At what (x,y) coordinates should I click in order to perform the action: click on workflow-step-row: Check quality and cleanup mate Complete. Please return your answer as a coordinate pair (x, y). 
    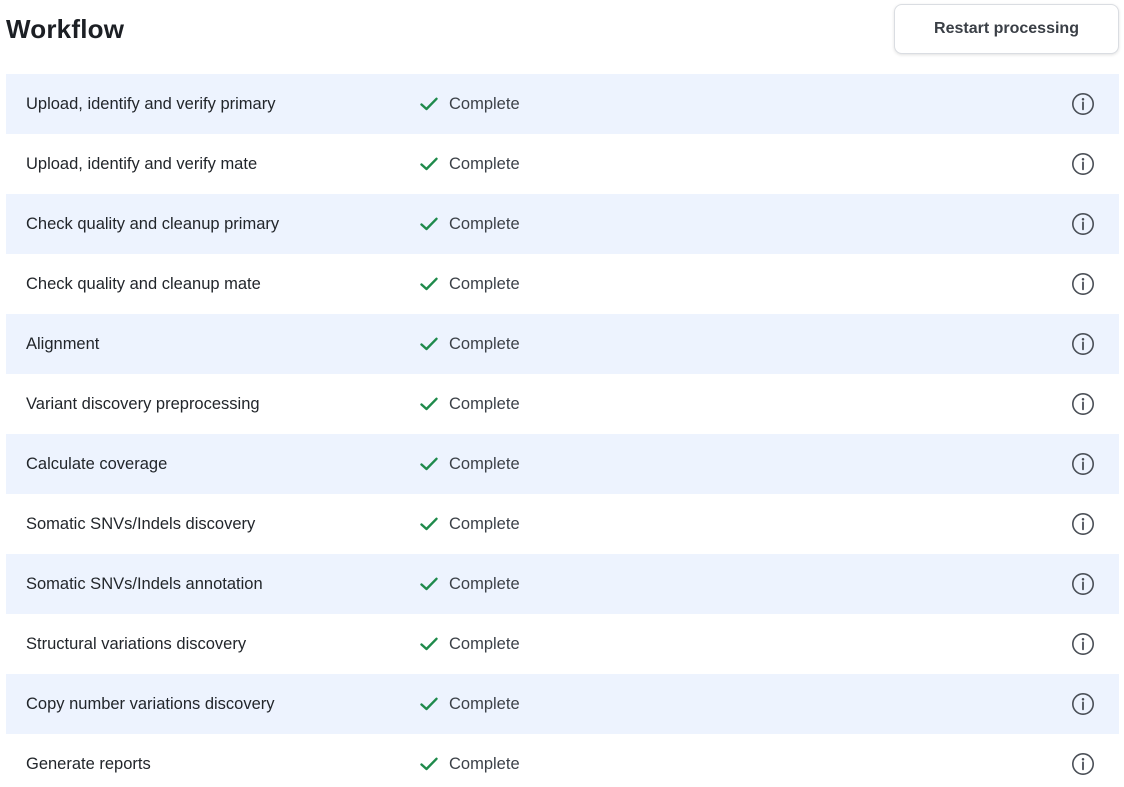
    Looking at the image, I should click on (562, 284).